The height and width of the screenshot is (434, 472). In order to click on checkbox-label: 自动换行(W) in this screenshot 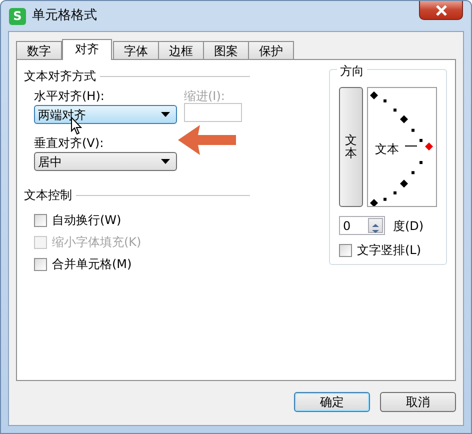, I will do `click(87, 220)`.